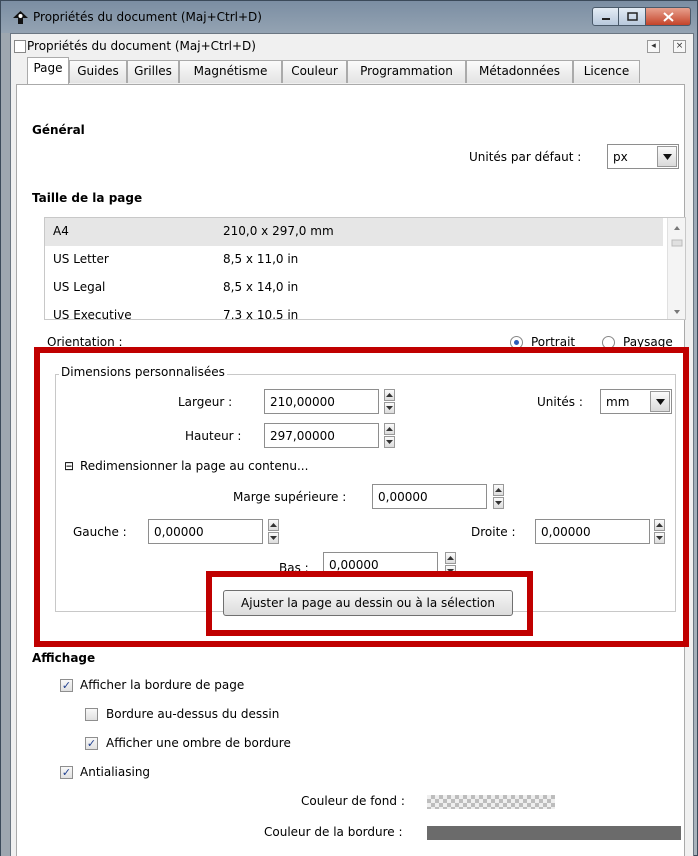 The width and height of the screenshot is (698, 856). I want to click on bottom-margin-input: 0,00000, so click(380, 564).